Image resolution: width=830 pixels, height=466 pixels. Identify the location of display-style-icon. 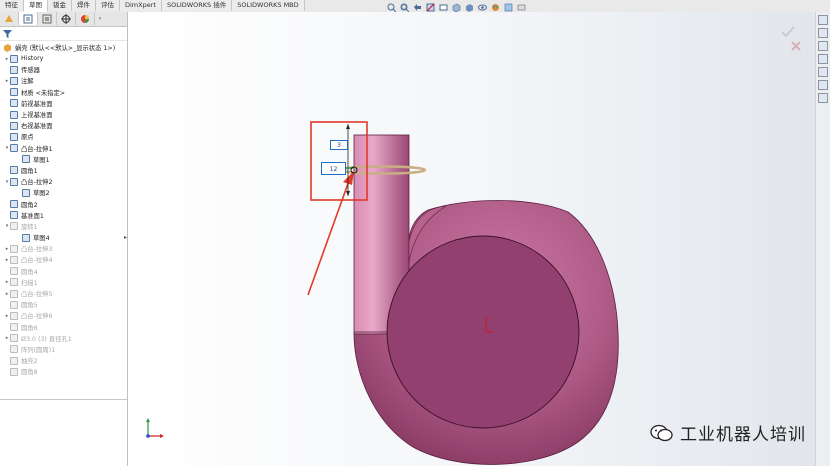
(469, 7).